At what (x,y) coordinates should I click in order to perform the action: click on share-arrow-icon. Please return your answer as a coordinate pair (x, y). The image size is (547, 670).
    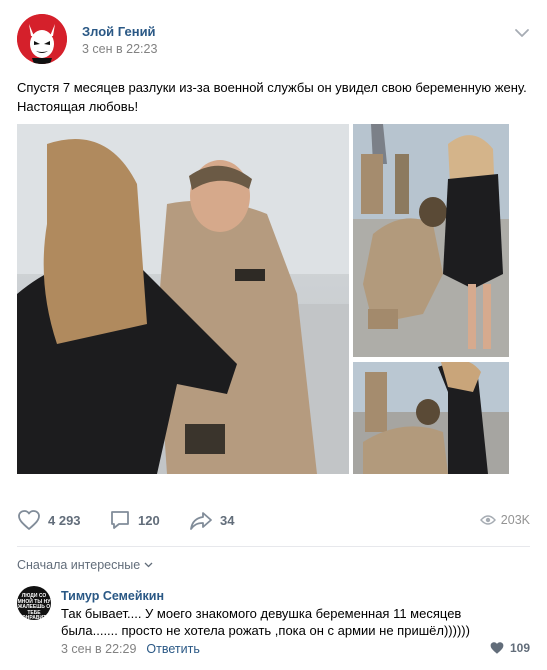
    Looking at the image, I should click on (201, 521).